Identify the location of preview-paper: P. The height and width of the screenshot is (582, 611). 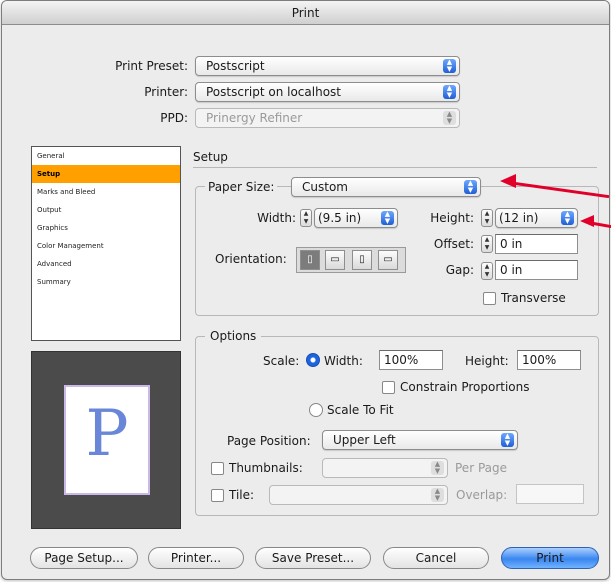
(107, 440).